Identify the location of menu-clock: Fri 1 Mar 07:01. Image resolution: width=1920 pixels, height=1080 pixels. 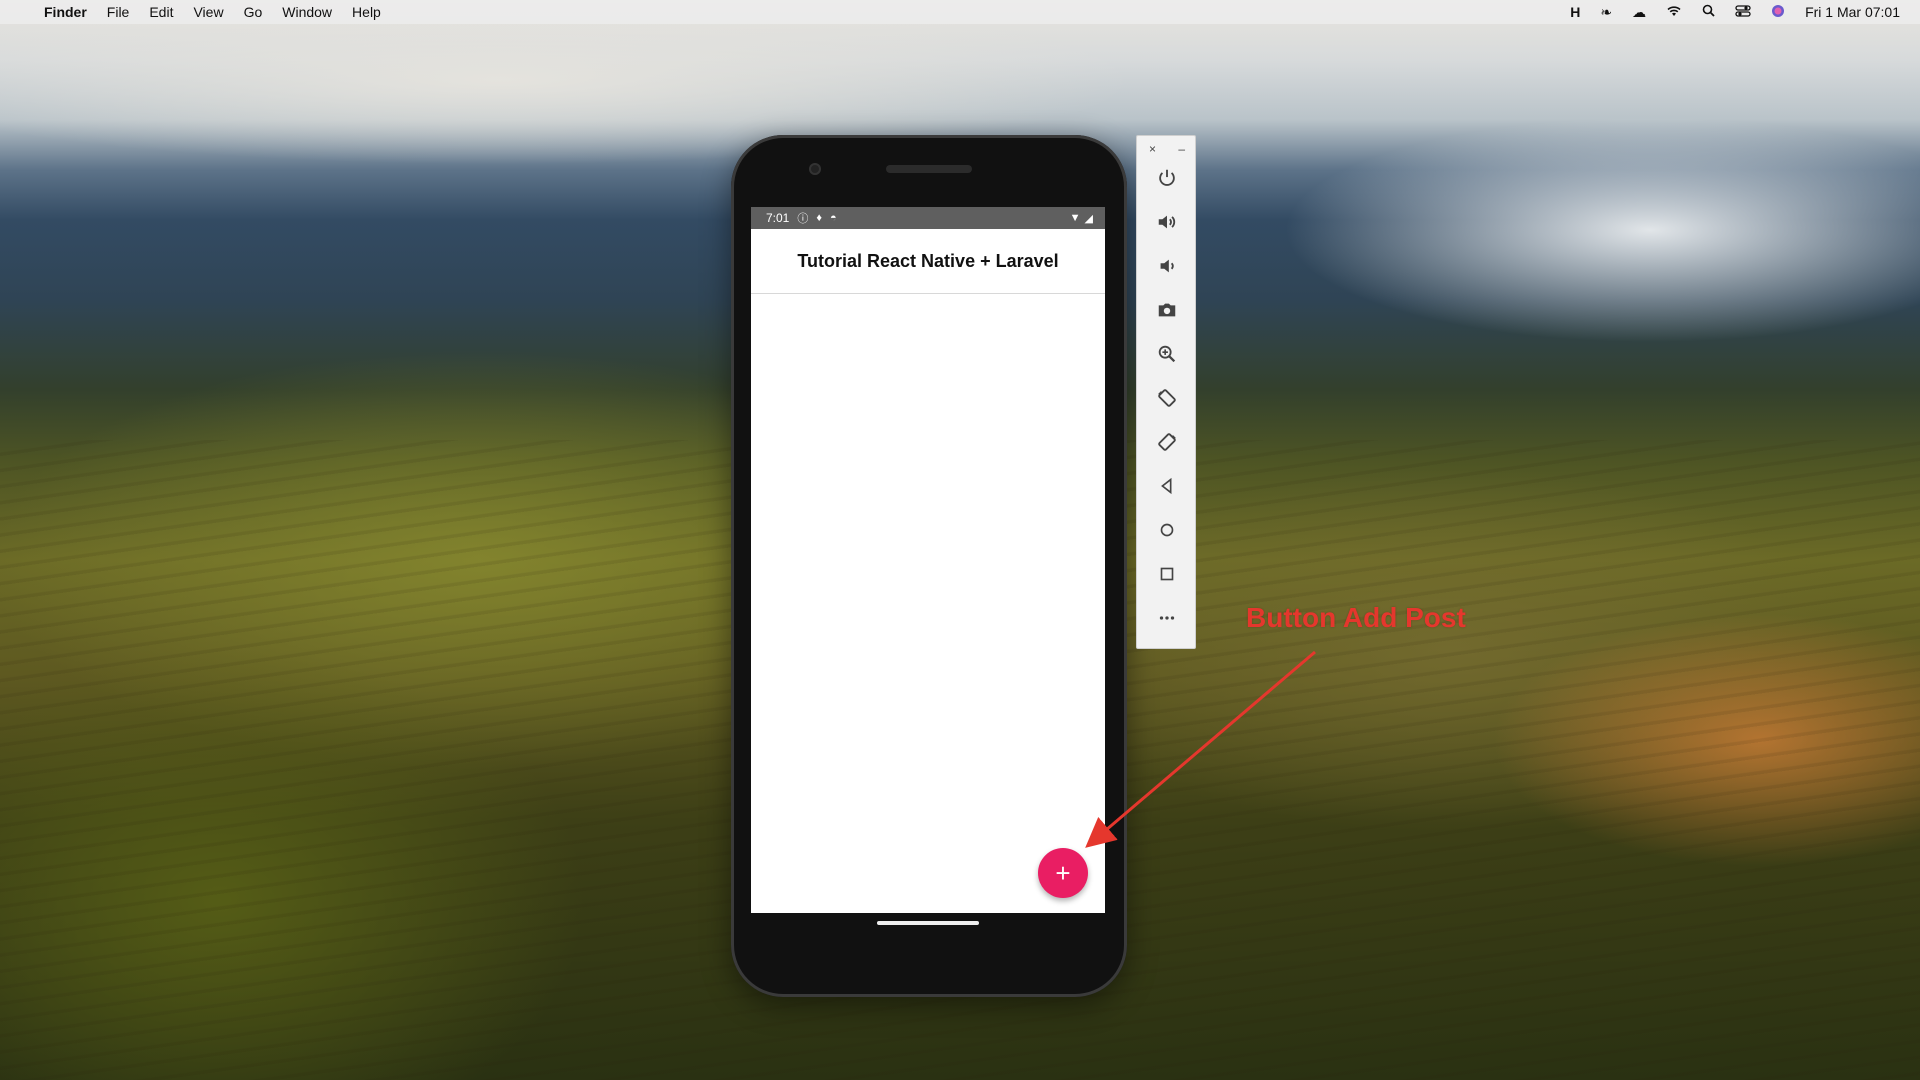
(1852, 12).